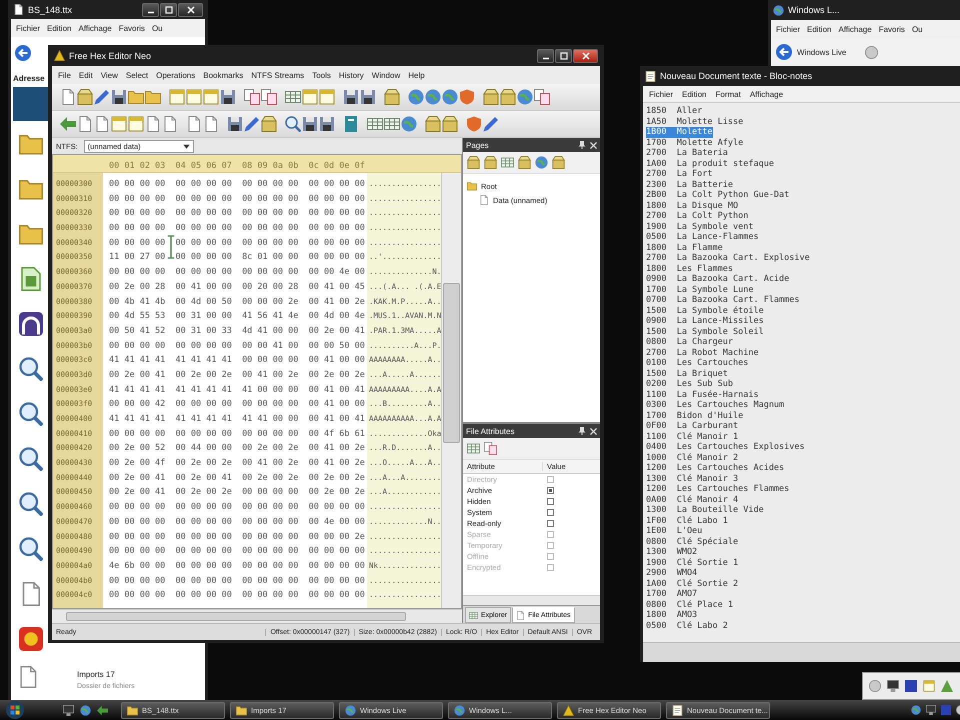  Describe the element at coordinates (593, 431) in the screenshot. I see `close-icon` at that location.